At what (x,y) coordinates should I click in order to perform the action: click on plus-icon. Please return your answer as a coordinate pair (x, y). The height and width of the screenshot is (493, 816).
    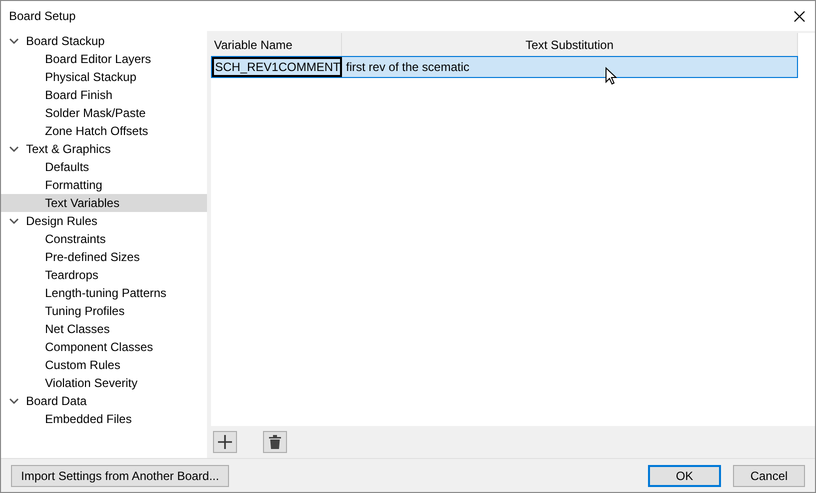
    Looking at the image, I should click on (225, 442).